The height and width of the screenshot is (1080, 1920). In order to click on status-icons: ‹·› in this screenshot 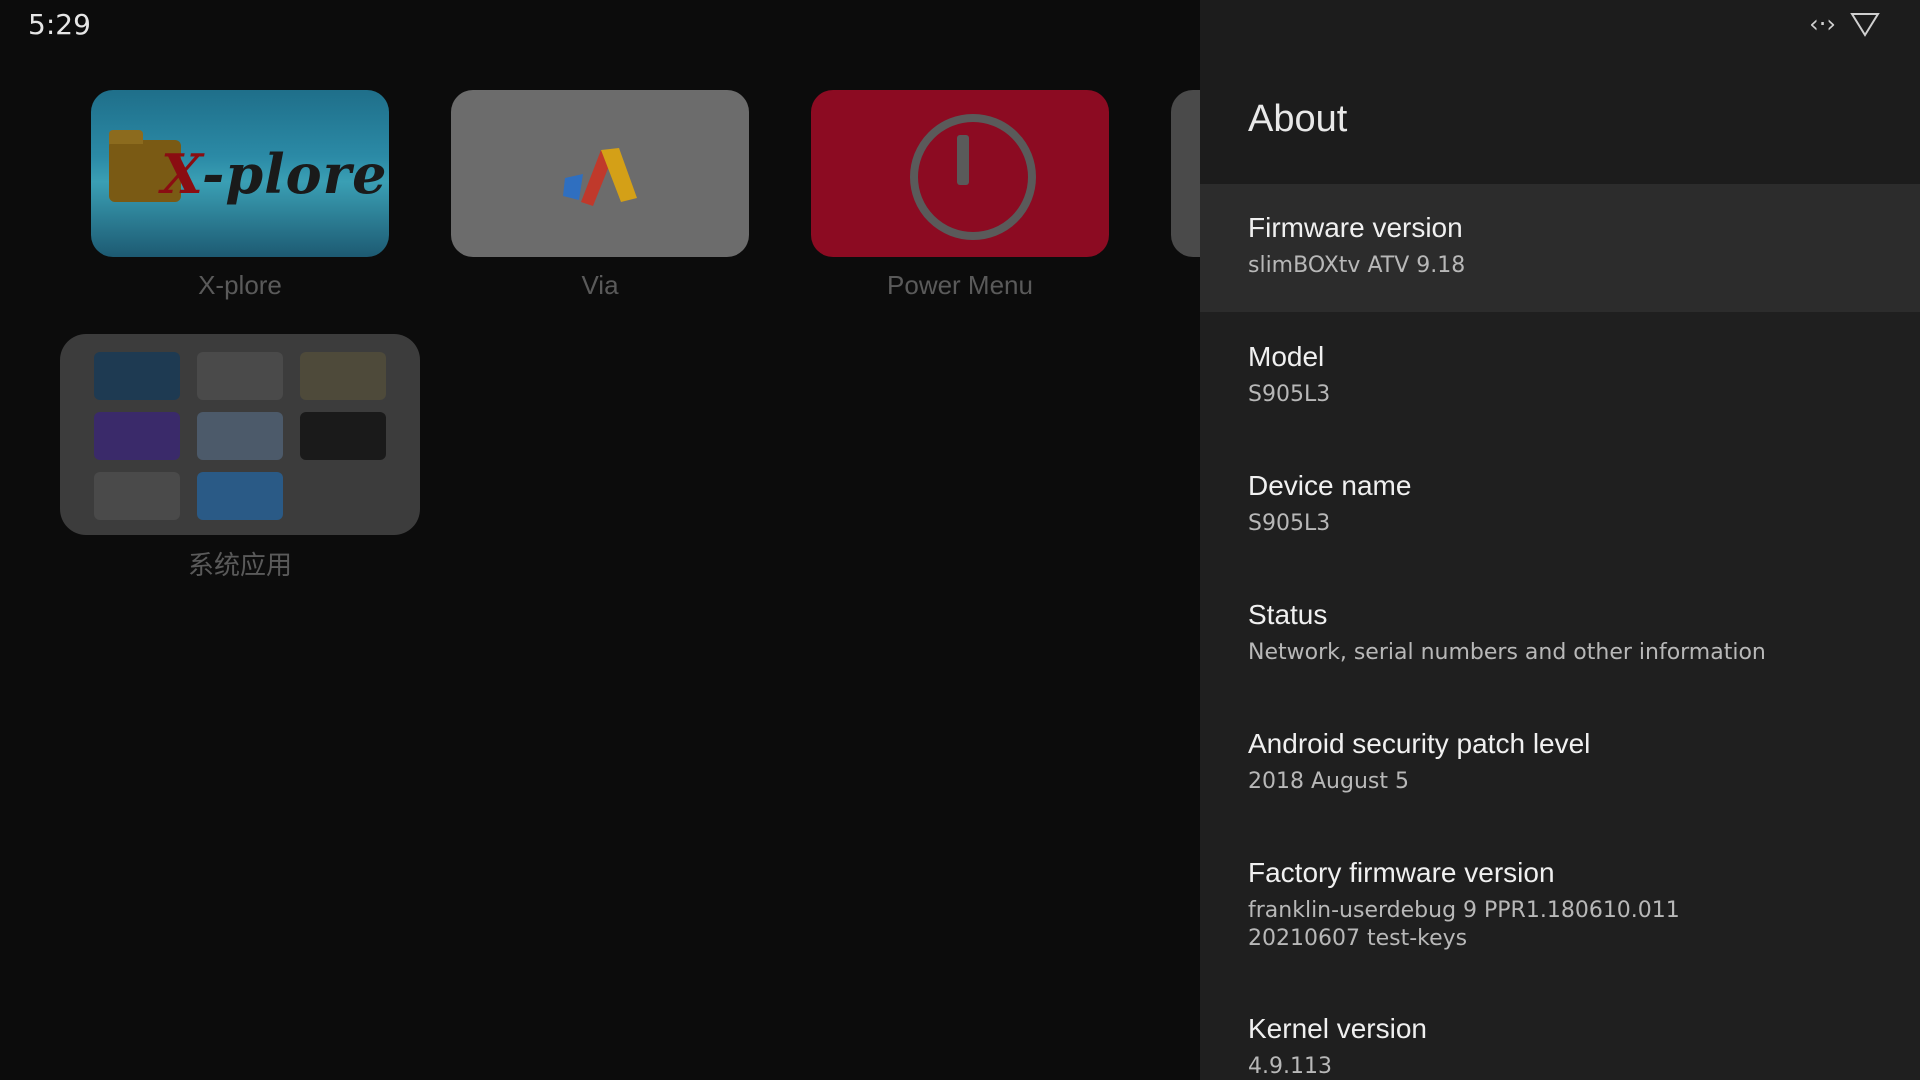, I will do `click(1844, 24)`.